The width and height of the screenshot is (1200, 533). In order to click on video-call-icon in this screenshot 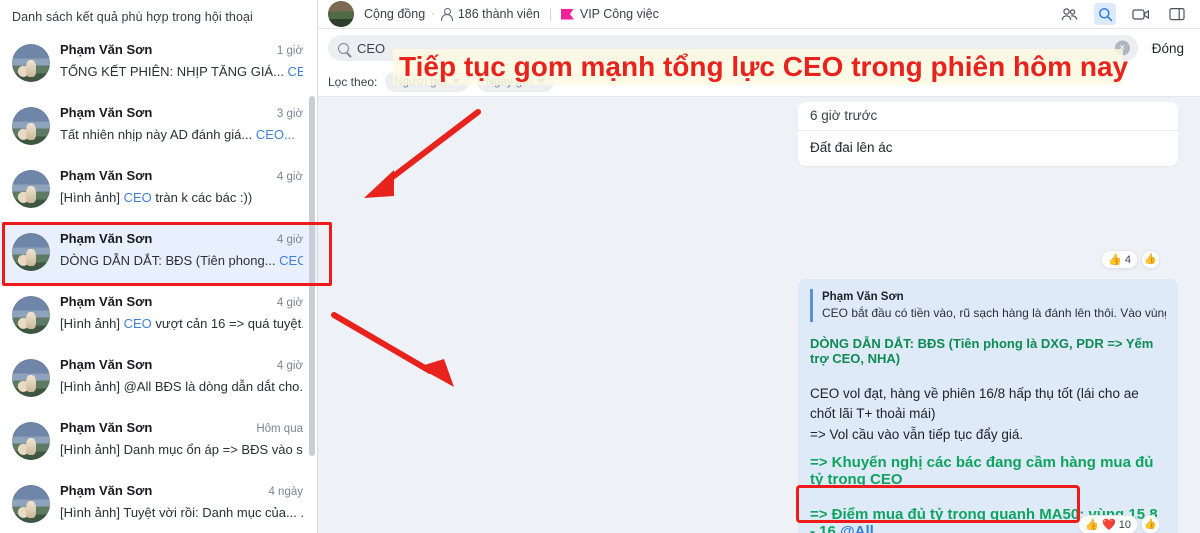, I will do `click(1141, 14)`.